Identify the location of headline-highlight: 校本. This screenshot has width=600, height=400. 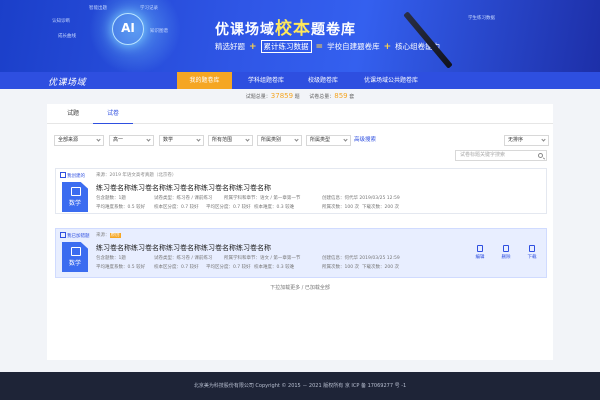
(293, 29).